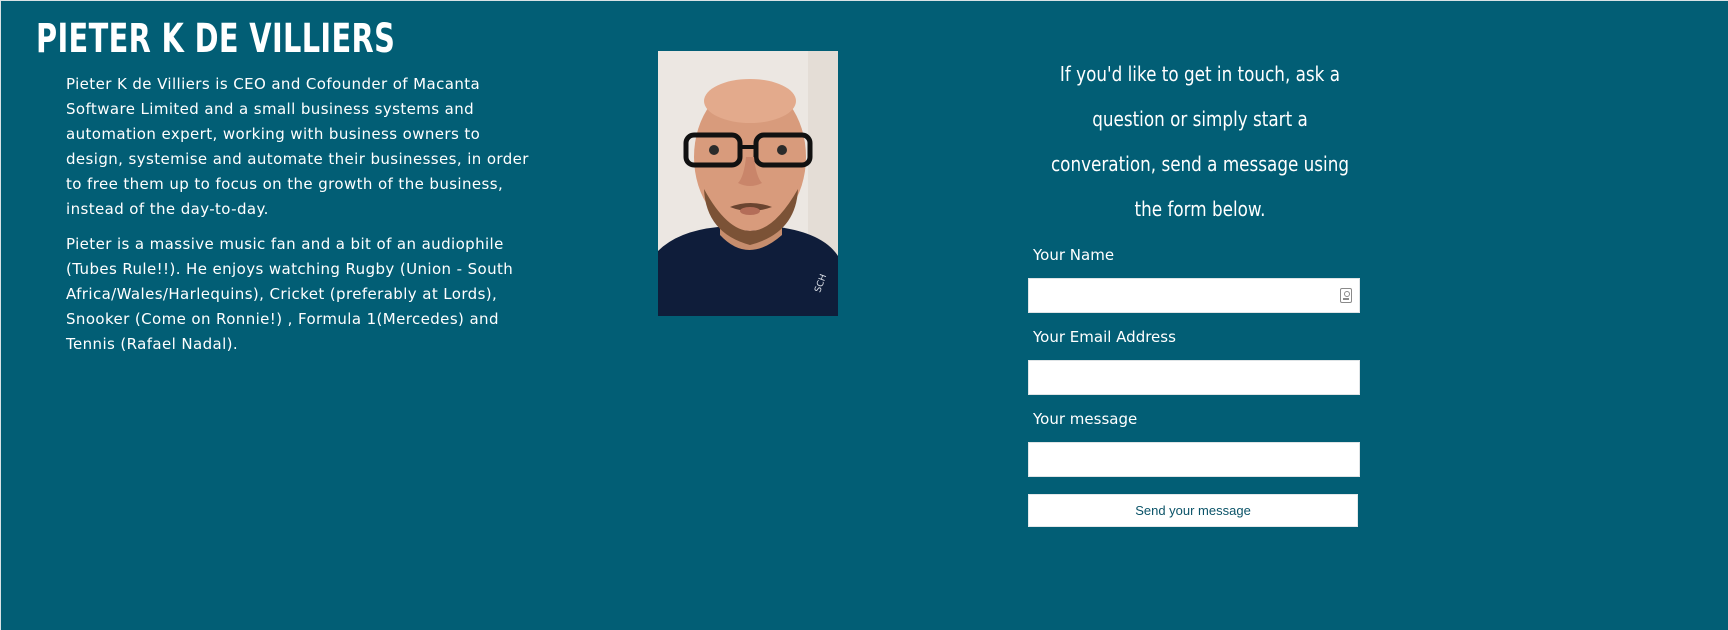 This screenshot has width=1728, height=630. I want to click on name-input, so click(1194, 295).